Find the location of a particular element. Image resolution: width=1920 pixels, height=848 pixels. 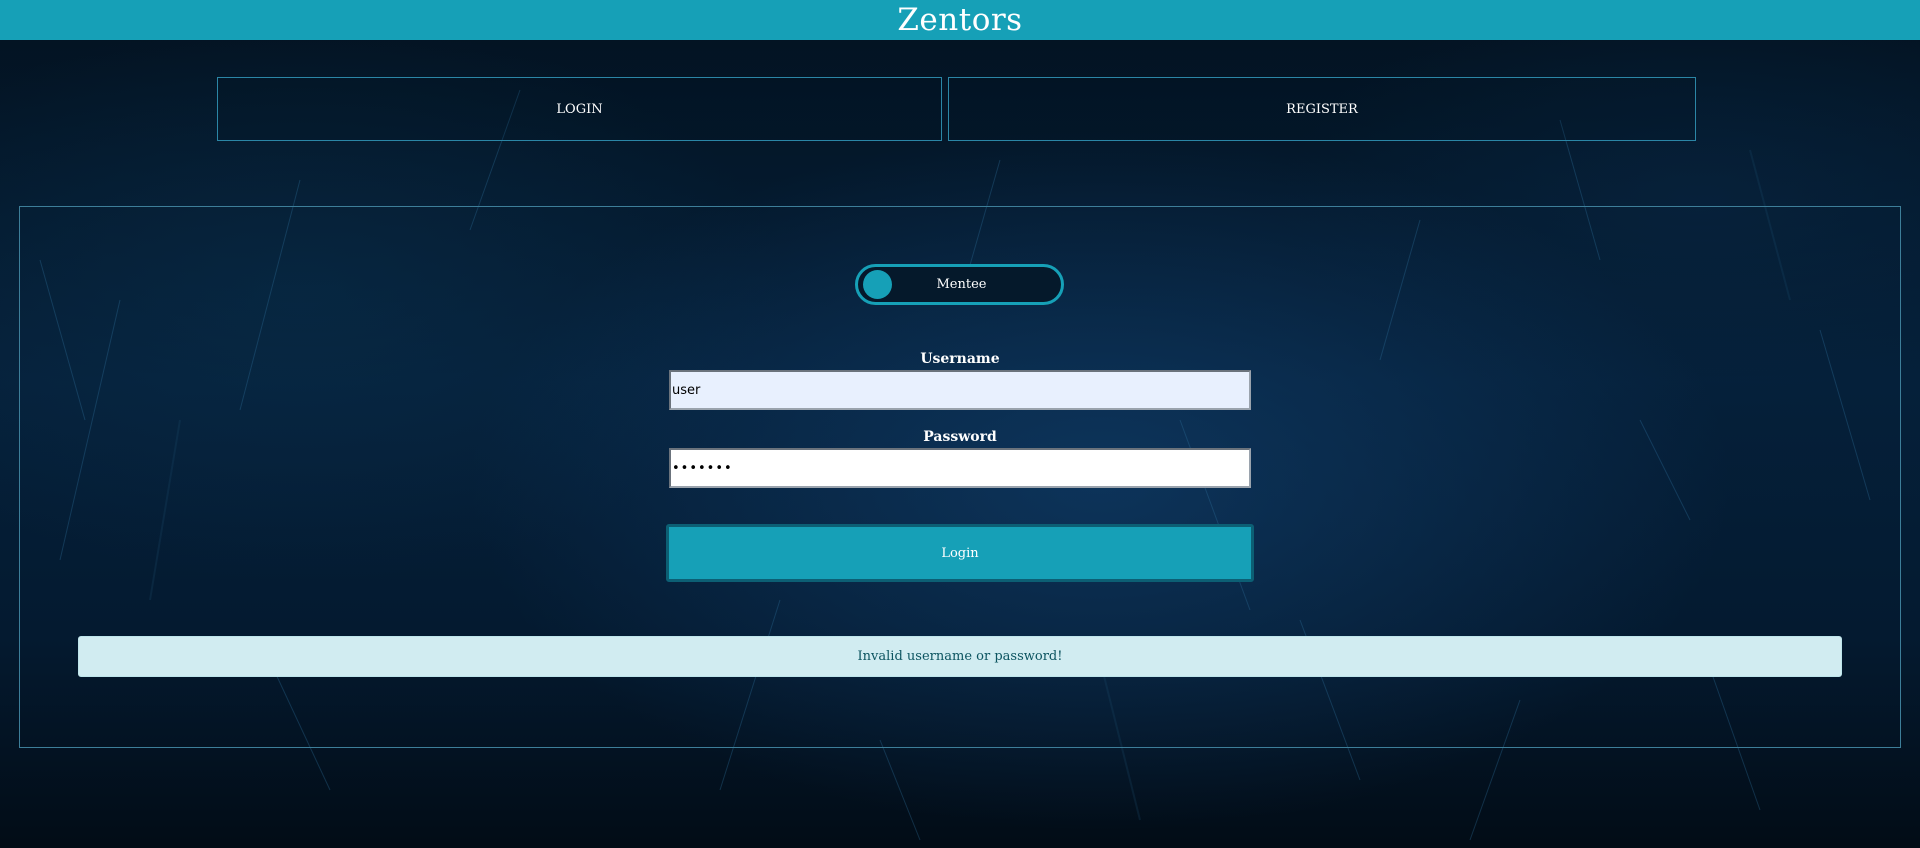

login-button: Login is located at coordinates (960, 553).